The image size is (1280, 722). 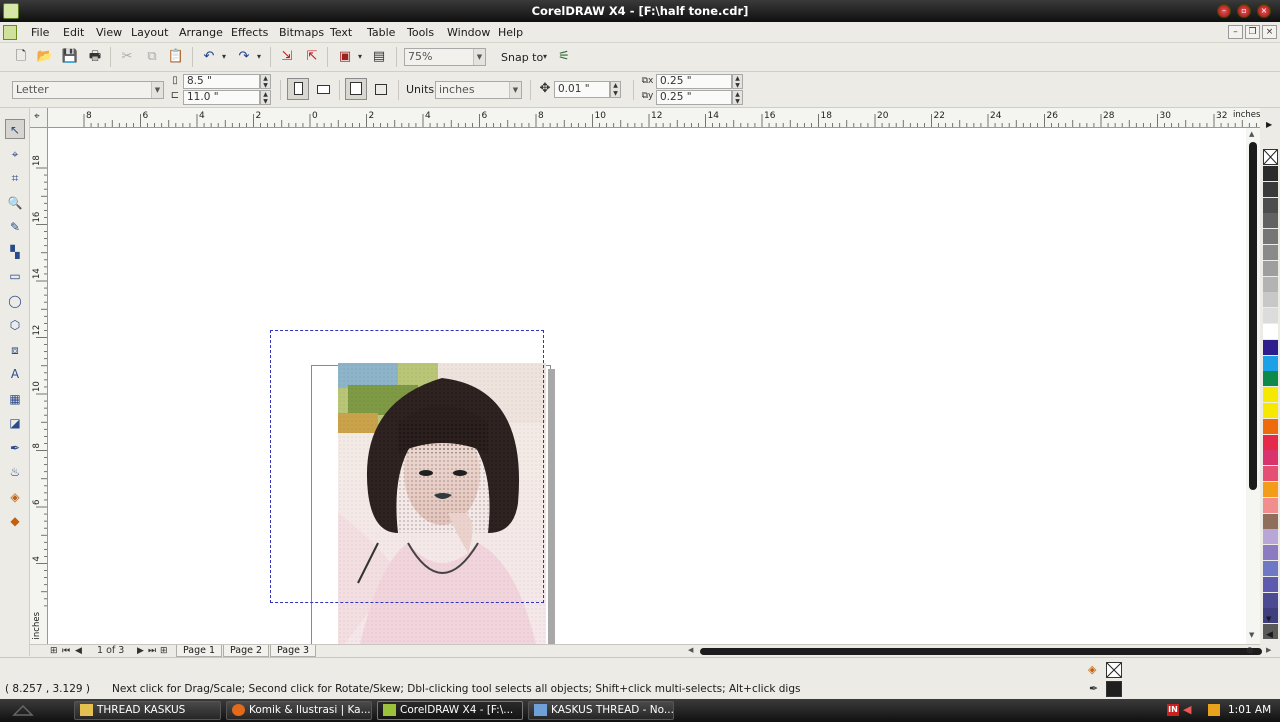 I want to click on chevron-down-icon: ▼, so click(x=157, y=90).